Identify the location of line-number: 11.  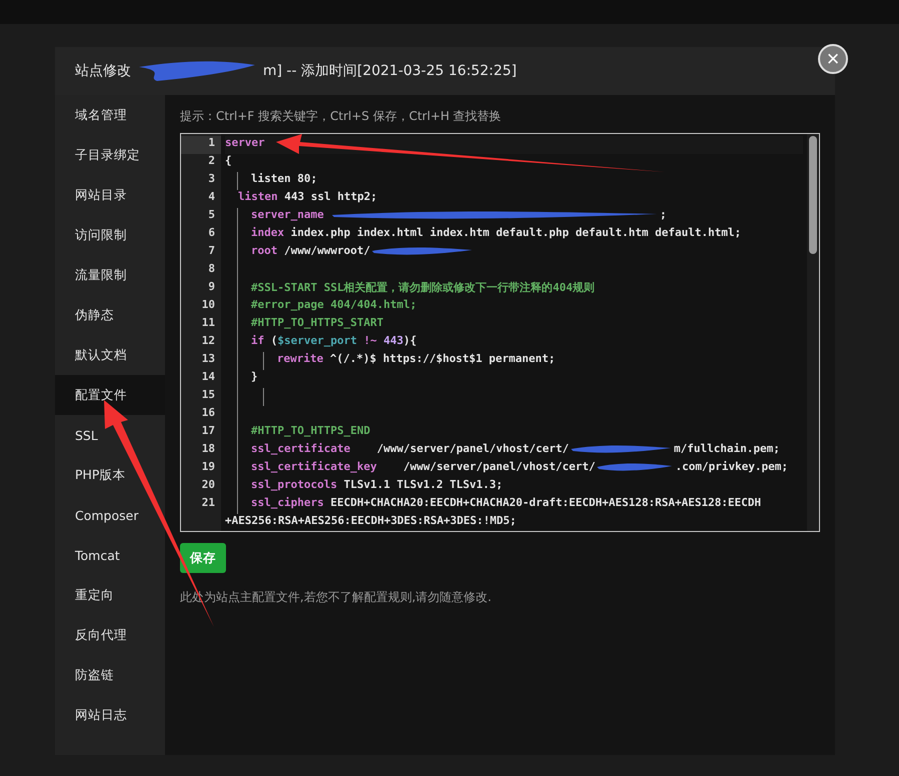
(208, 323).